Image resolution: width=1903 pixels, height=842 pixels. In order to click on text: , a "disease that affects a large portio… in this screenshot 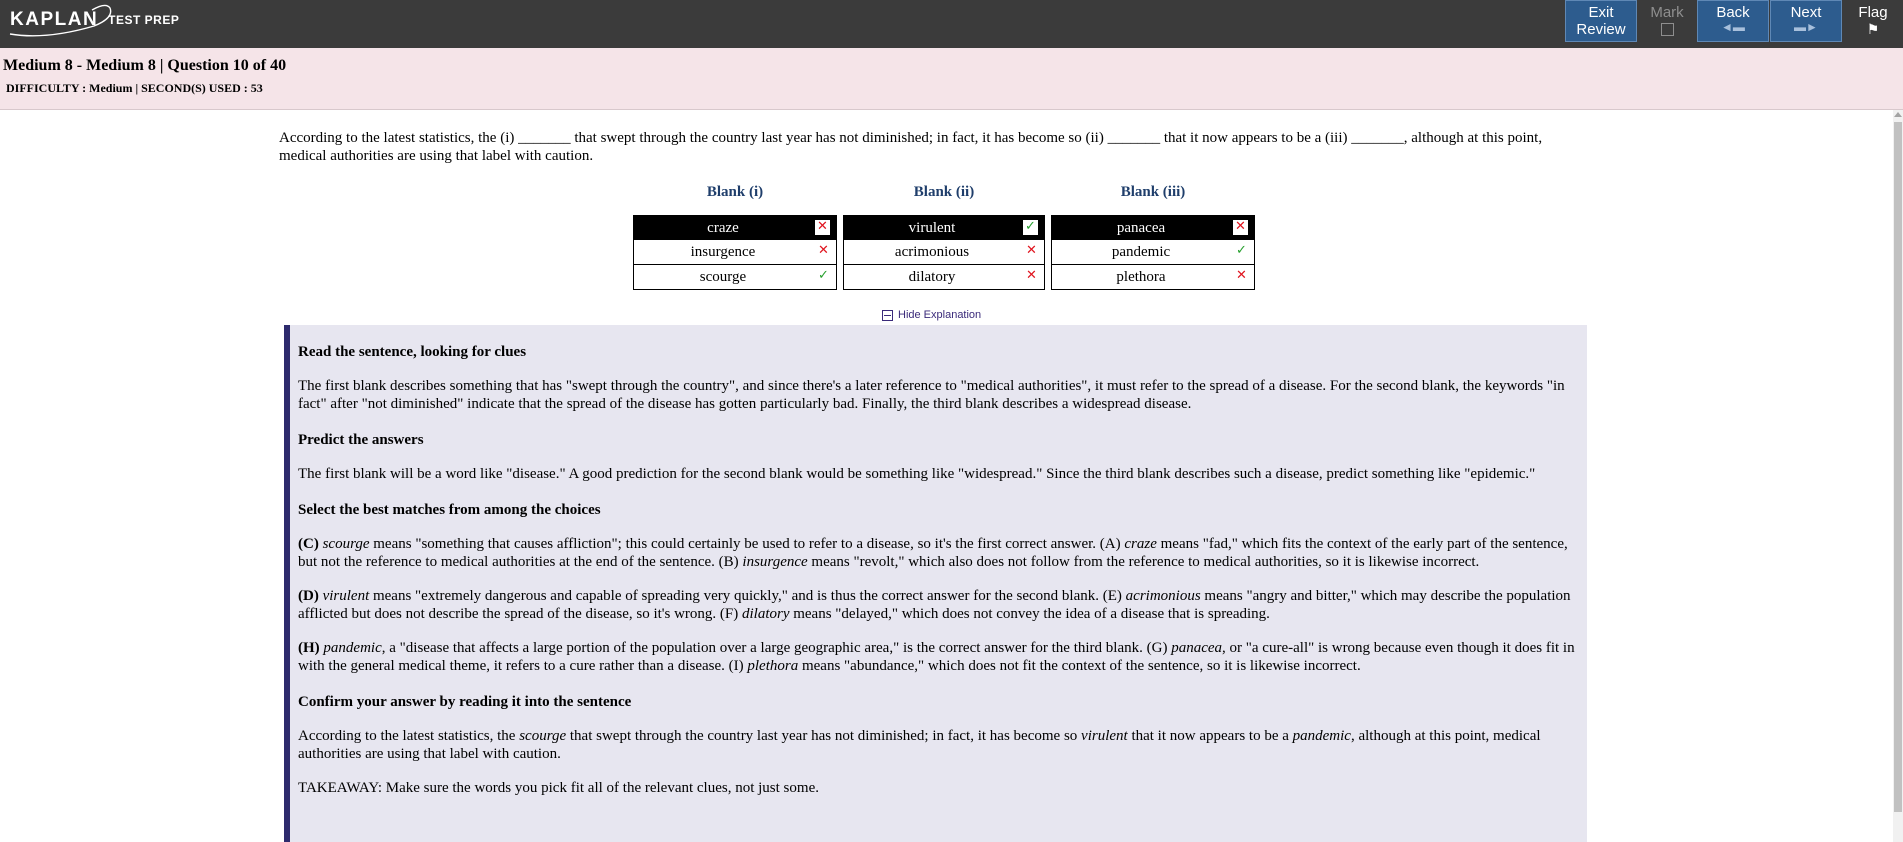, I will do `click(776, 648)`.